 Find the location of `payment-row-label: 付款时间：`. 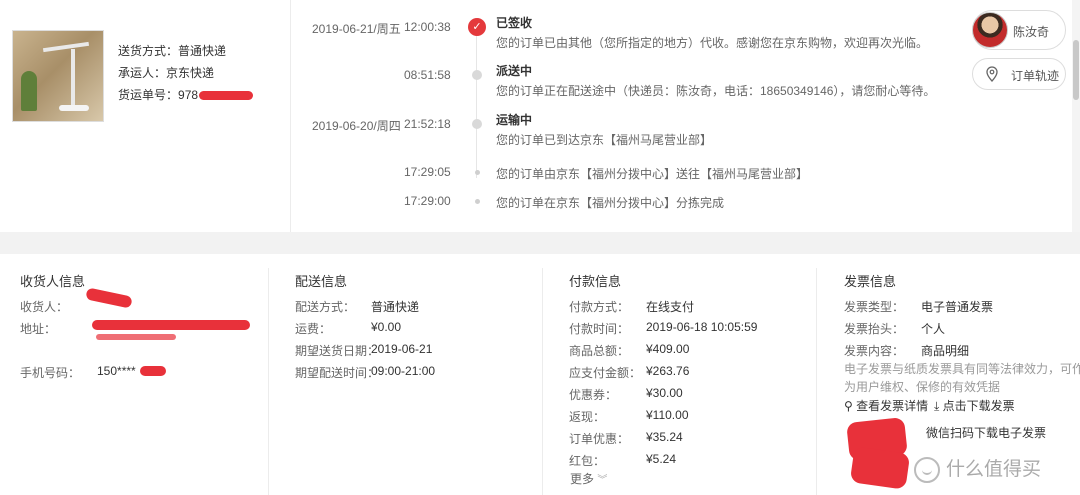

payment-row-label: 付款时间： is located at coordinates (599, 329).